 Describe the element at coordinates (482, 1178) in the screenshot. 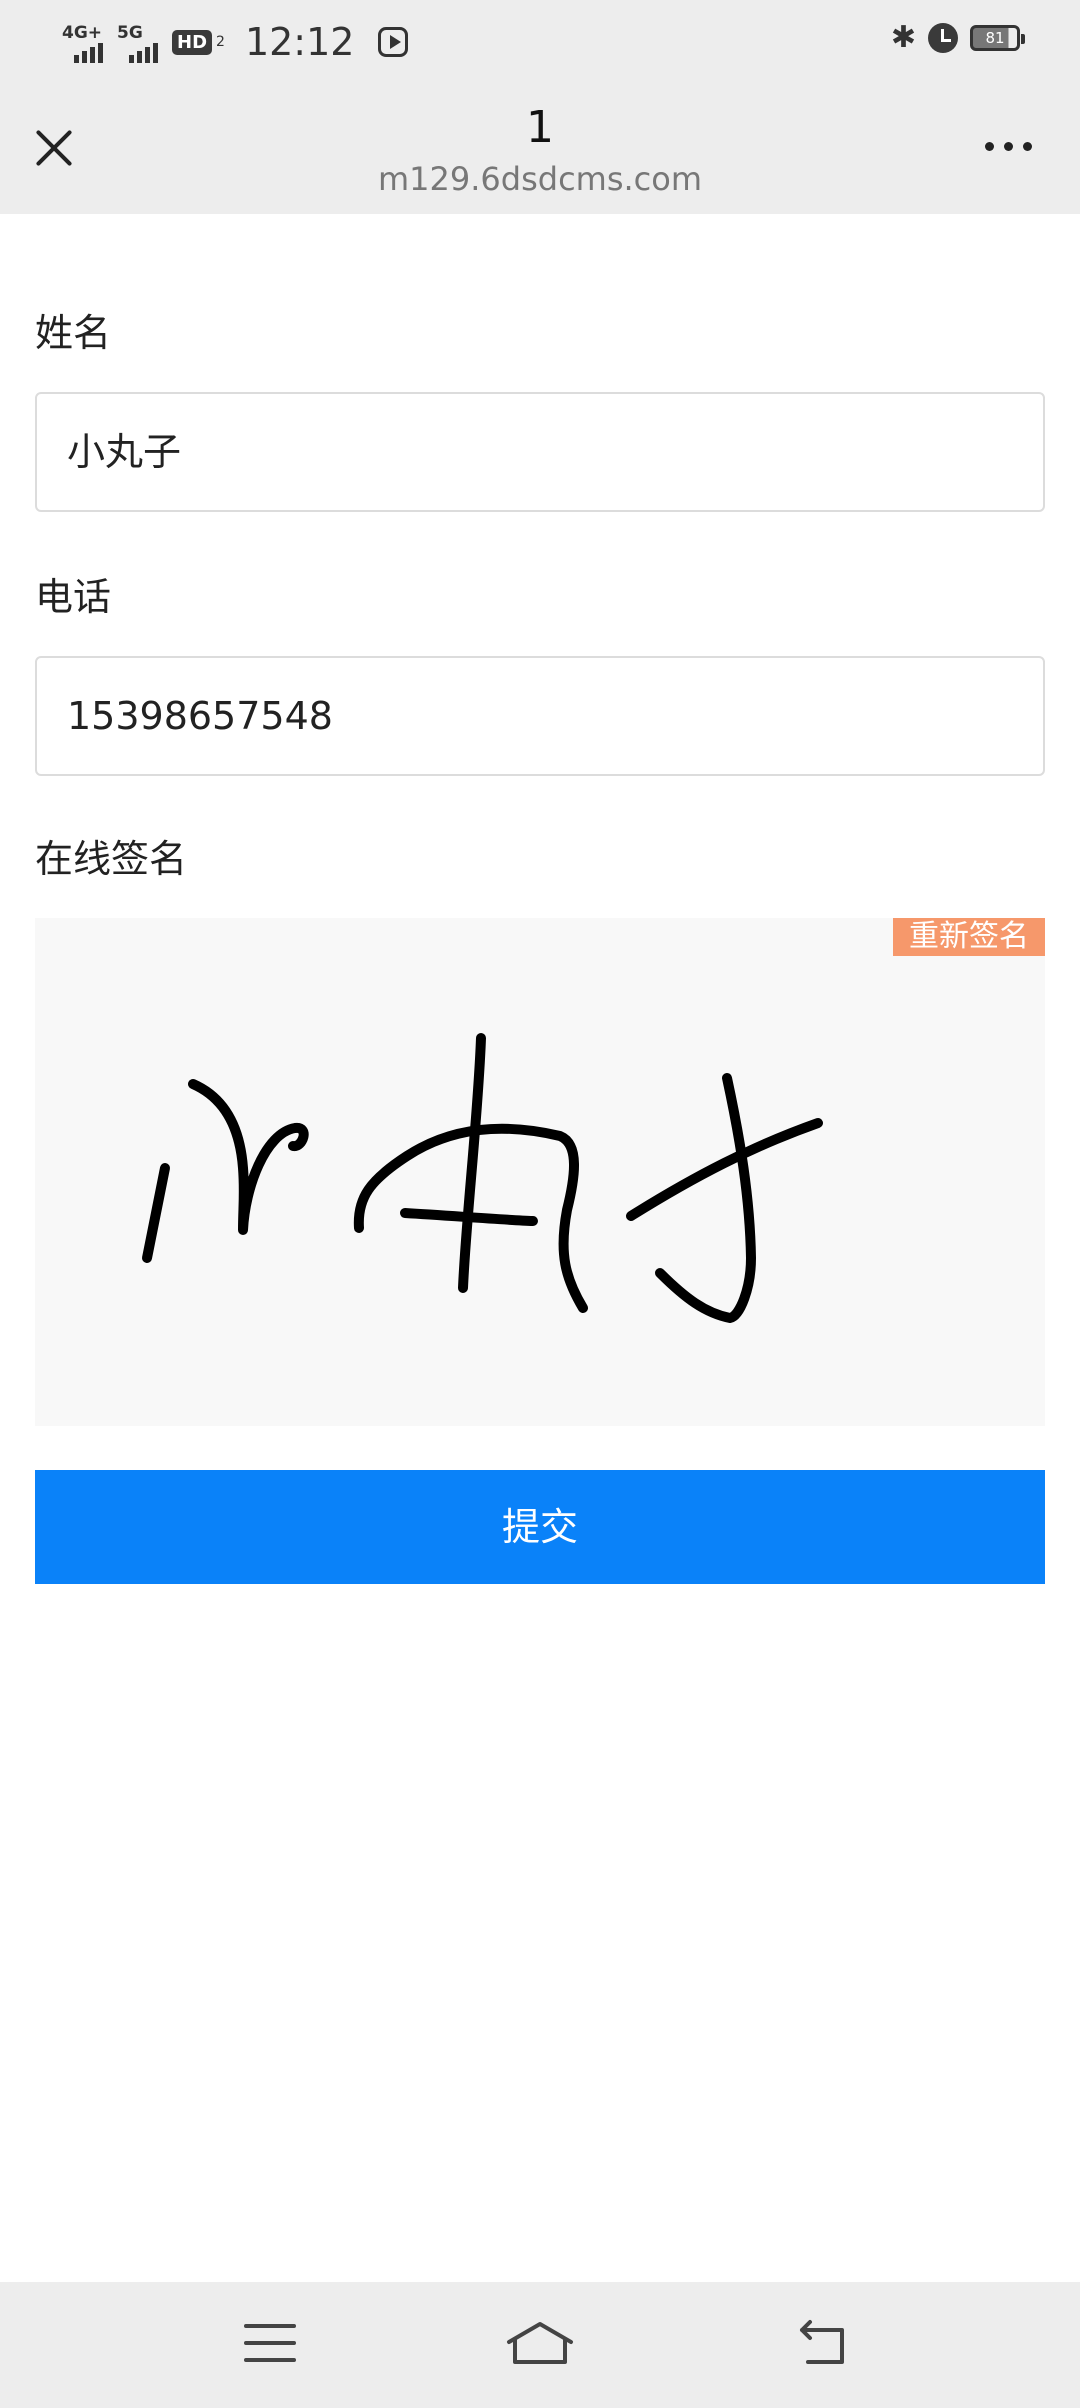

I see `signature-strokes` at that location.